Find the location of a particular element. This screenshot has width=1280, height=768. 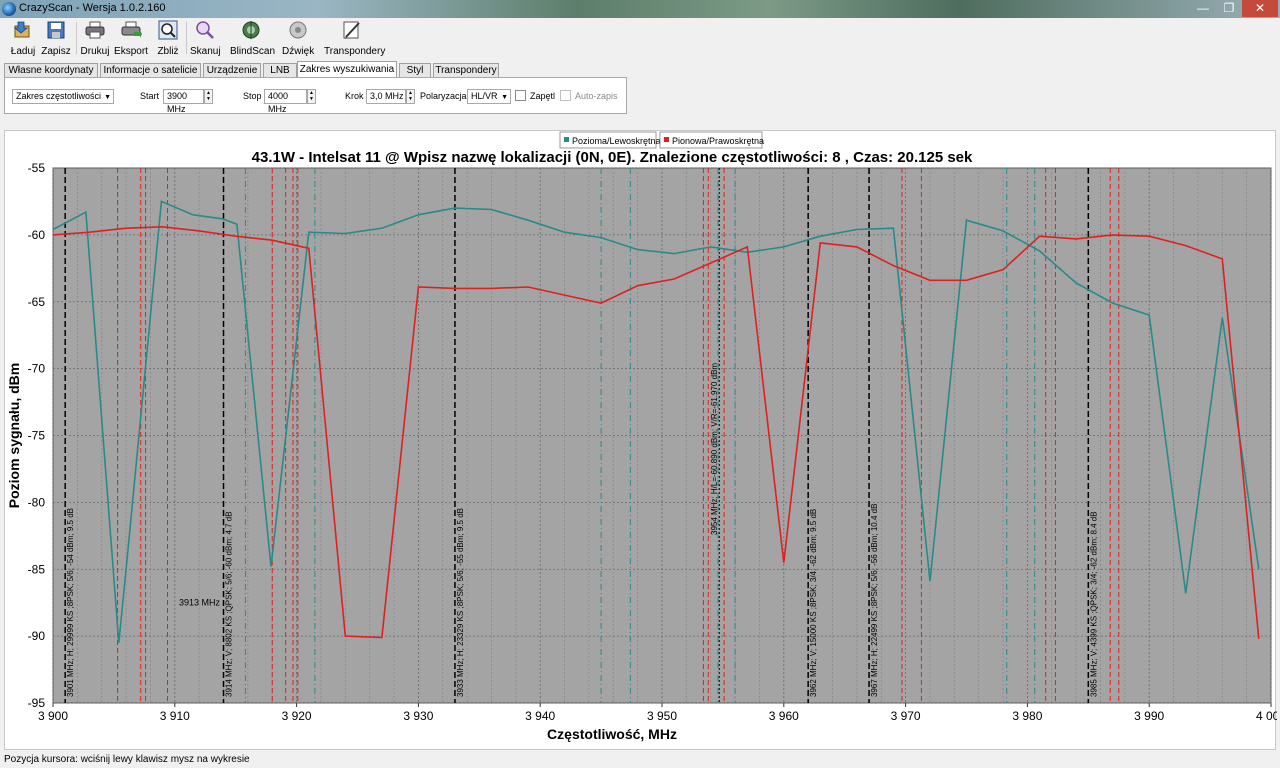

y-tick-label: -60 is located at coordinates (37, 235).